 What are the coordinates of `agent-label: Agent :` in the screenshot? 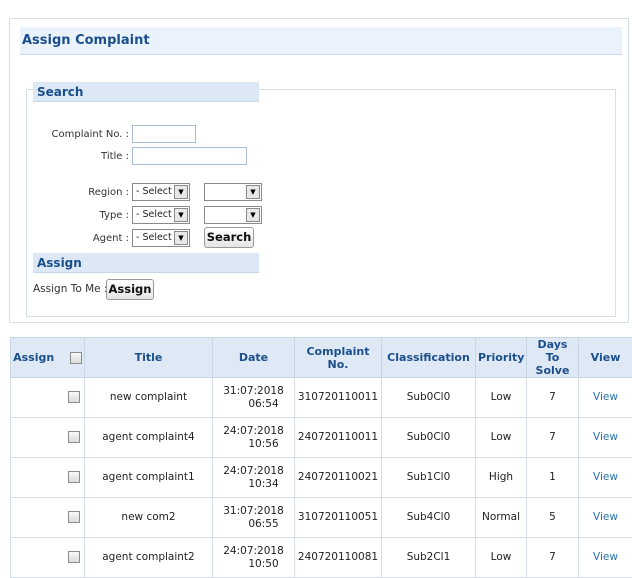 It's located at (78, 238).